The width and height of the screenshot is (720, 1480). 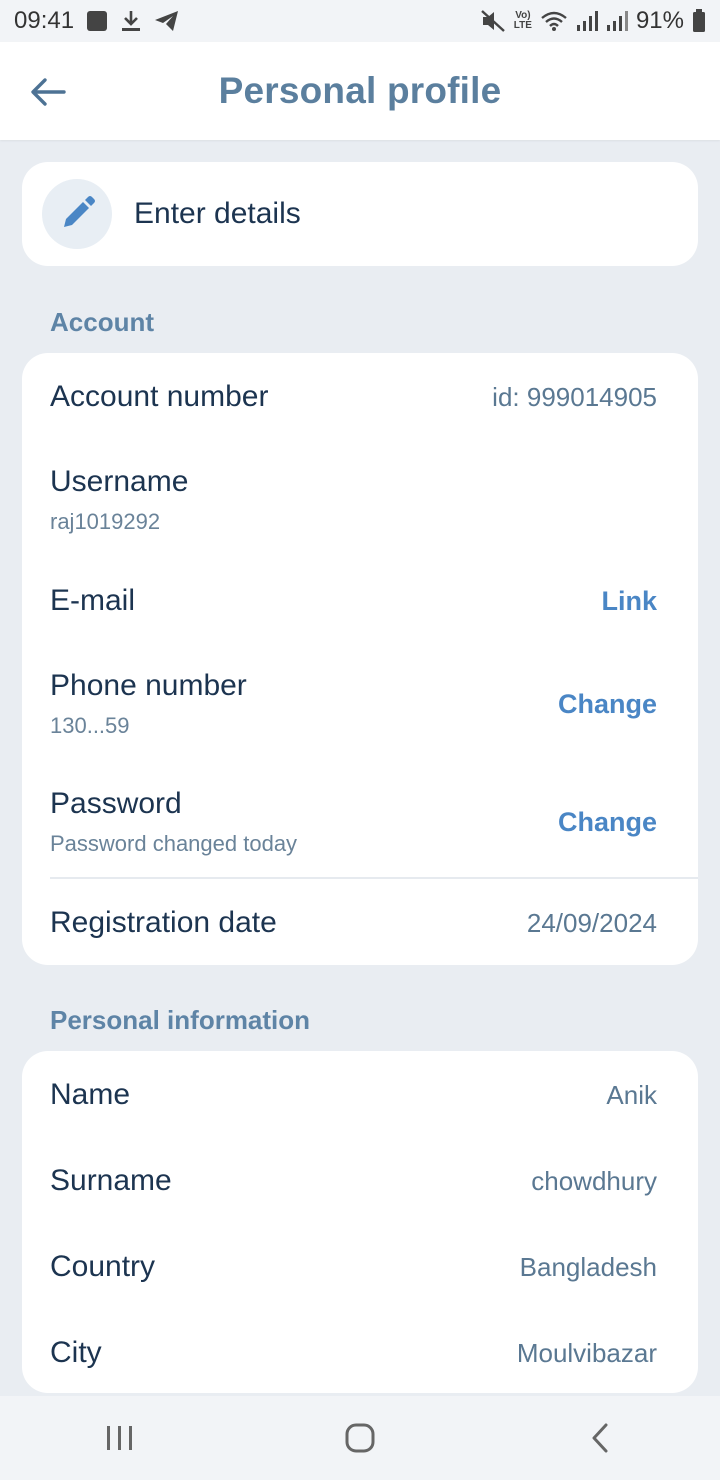 What do you see at coordinates (111, 1180) in the screenshot?
I see `surname-label: Surname` at bounding box center [111, 1180].